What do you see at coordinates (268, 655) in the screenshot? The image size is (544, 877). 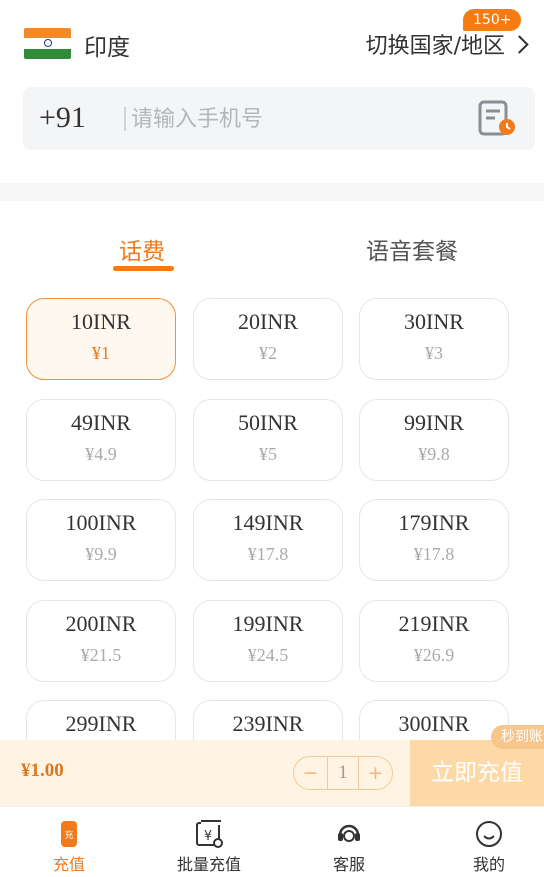 I see `package-price: ¥24.5` at bounding box center [268, 655].